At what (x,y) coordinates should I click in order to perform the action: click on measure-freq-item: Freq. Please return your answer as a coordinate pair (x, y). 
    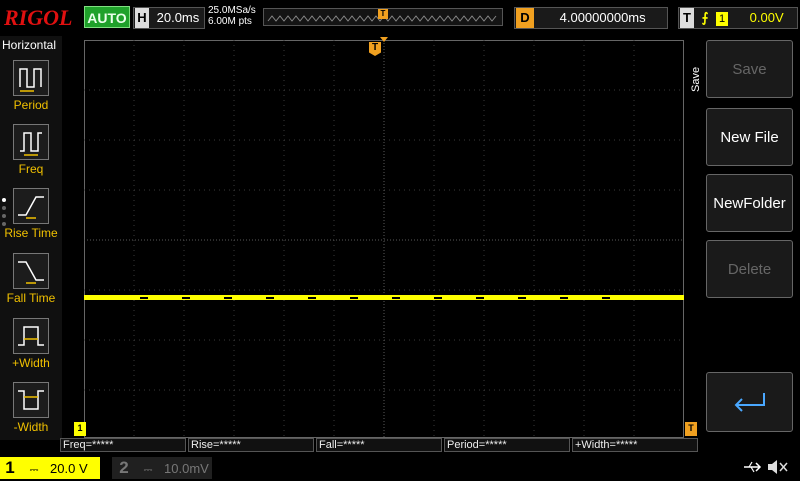
    Looking at the image, I should click on (31, 150).